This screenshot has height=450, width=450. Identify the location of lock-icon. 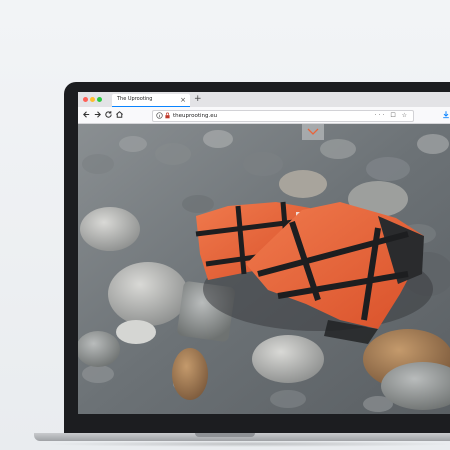
(167, 116).